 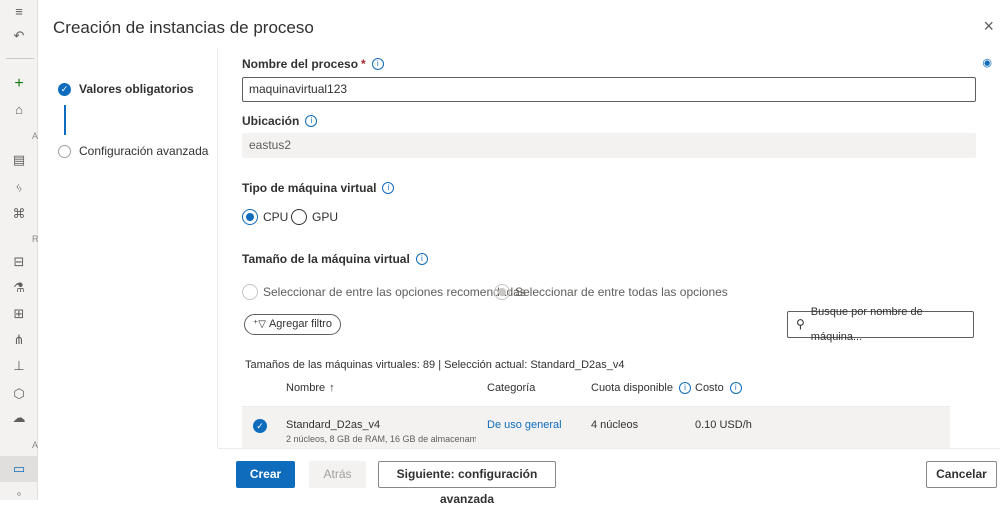 I want to click on add-filter-button: ⁺▽ Agregar filtro, so click(x=292, y=324).